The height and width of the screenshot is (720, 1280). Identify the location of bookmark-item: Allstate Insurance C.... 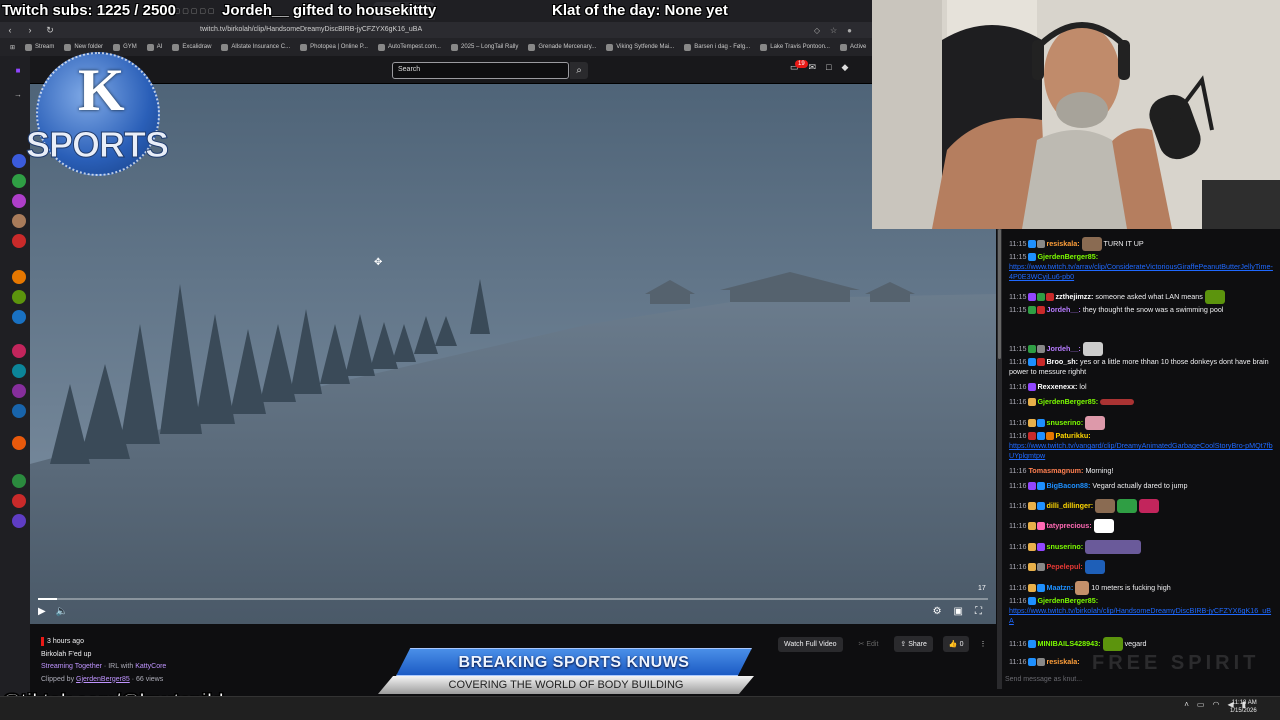
(255, 47).